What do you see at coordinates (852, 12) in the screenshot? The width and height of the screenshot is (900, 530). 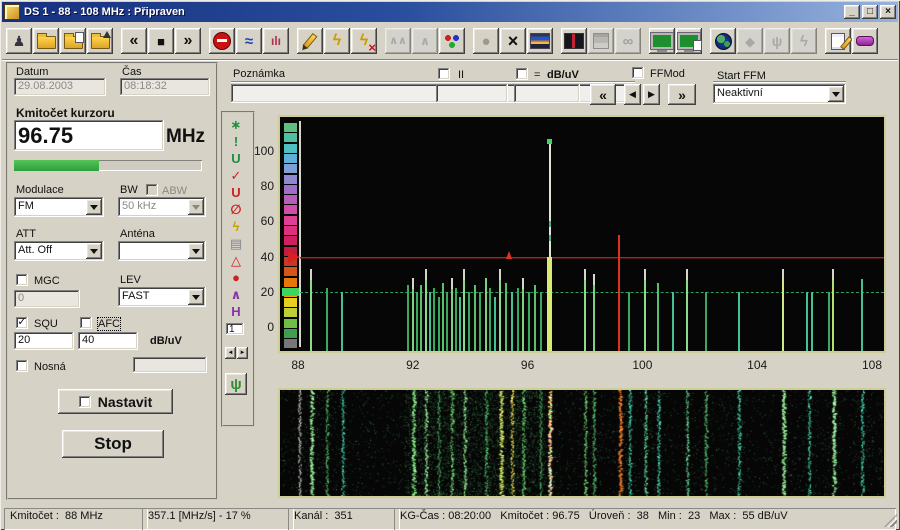 I see `minimize-button: _` at bounding box center [852, 12].